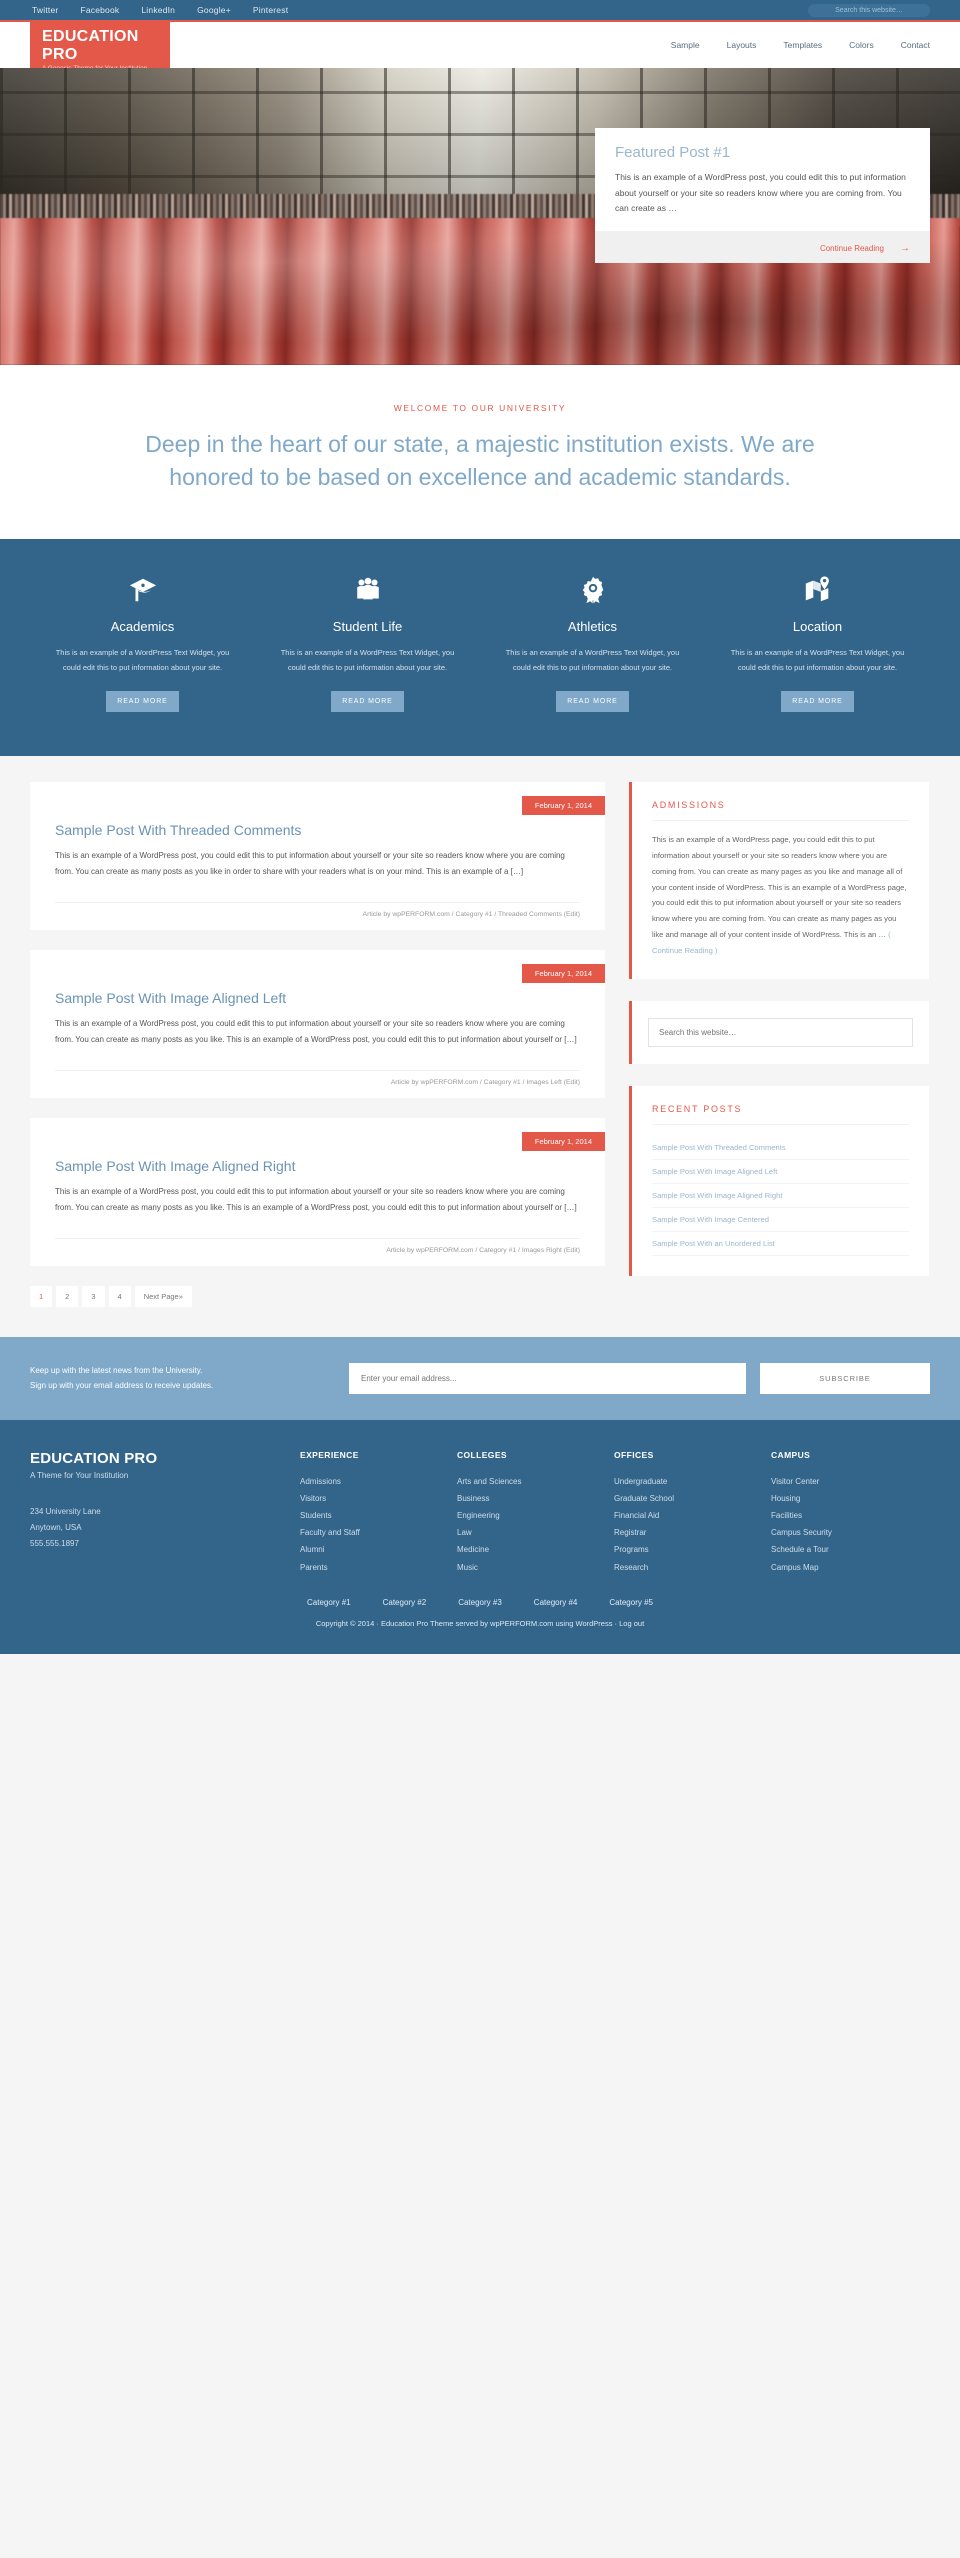 The image size is (960, 2558). I want to click on footer-category-5: Category #5, so click(631, 1602).